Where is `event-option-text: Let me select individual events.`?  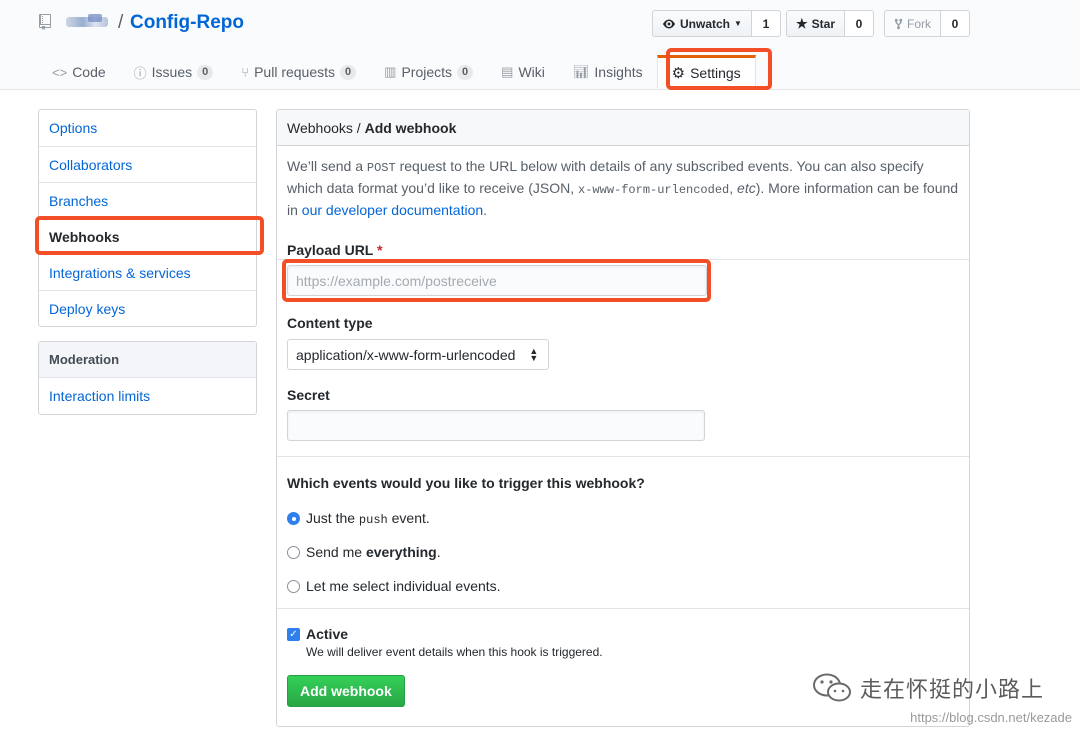
event-option-text: Let me select individual events. is located at coordinates (403, 586).